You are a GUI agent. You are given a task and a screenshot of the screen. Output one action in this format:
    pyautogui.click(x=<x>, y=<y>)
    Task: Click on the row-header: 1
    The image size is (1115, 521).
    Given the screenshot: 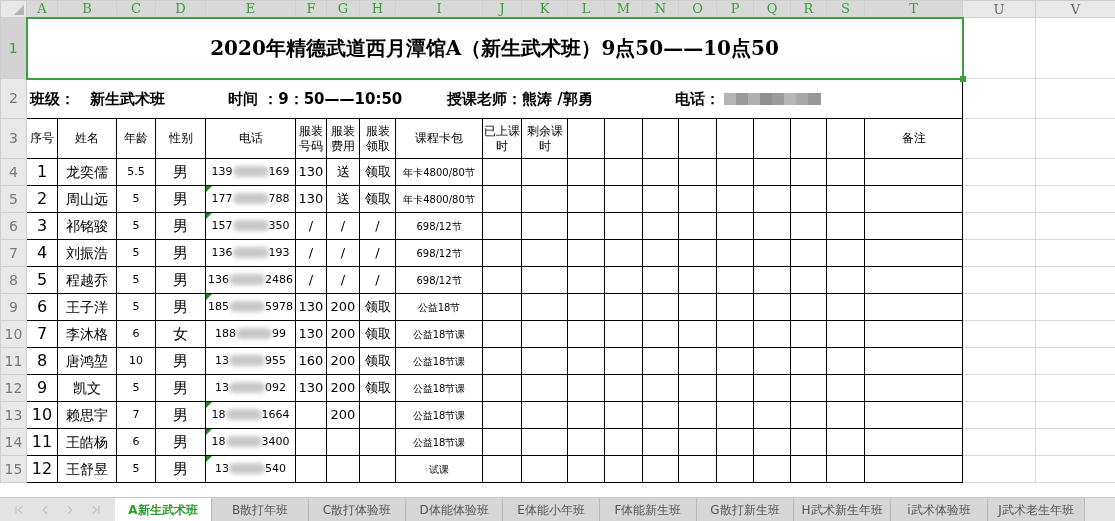 What is the action you would take?
    pyautogui.click(x=13, y=47)
    